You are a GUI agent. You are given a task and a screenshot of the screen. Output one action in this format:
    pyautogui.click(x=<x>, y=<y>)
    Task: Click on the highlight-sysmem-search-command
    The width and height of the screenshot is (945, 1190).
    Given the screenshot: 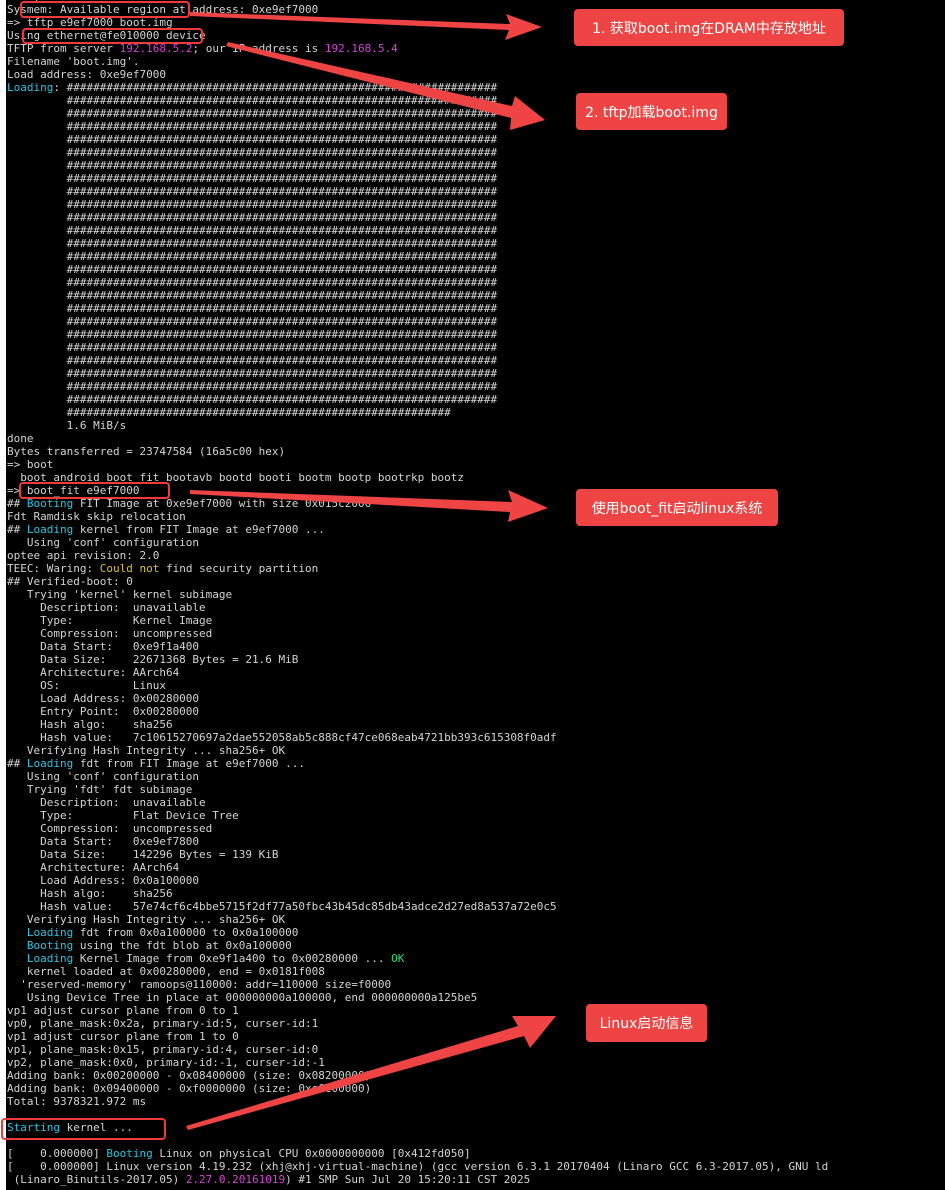 What is the action you would take?
    pyautogui.click(x=105, y=9)
    